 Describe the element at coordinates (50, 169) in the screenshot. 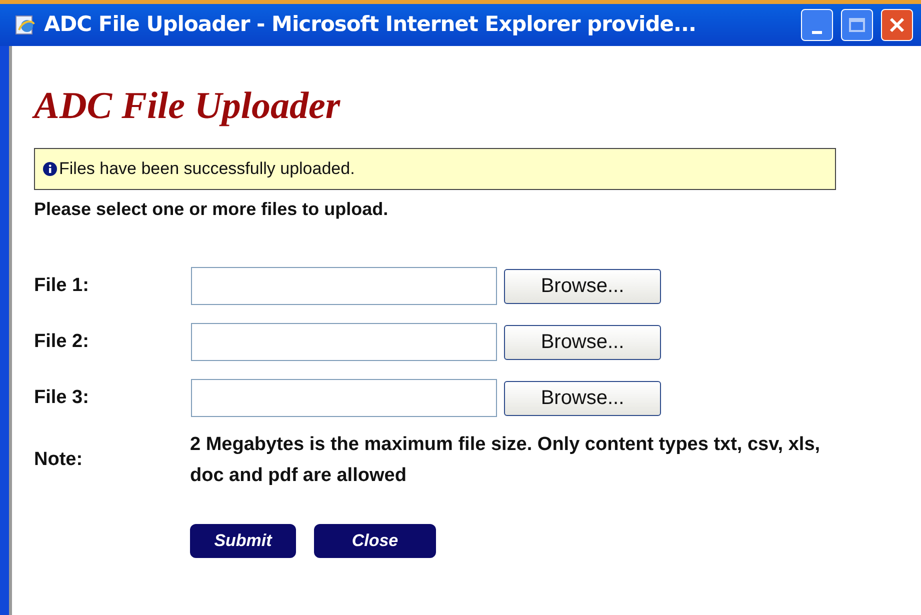

I see `info-icon` at that location.